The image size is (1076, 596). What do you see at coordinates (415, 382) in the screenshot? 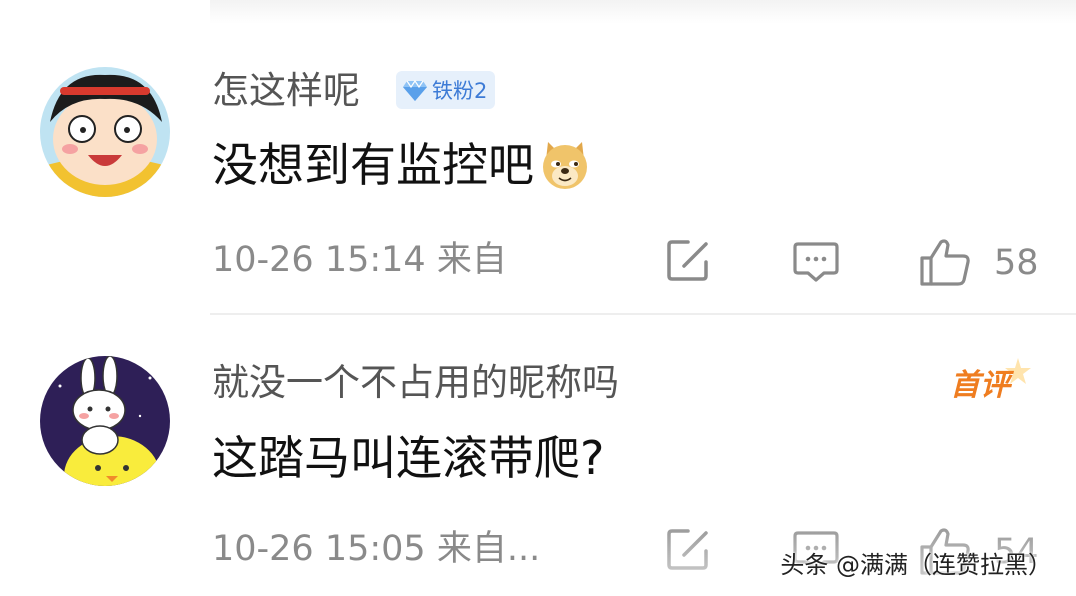
I see `username: 就没一个不占用的昵称吗` at bounding box center [415, 382].